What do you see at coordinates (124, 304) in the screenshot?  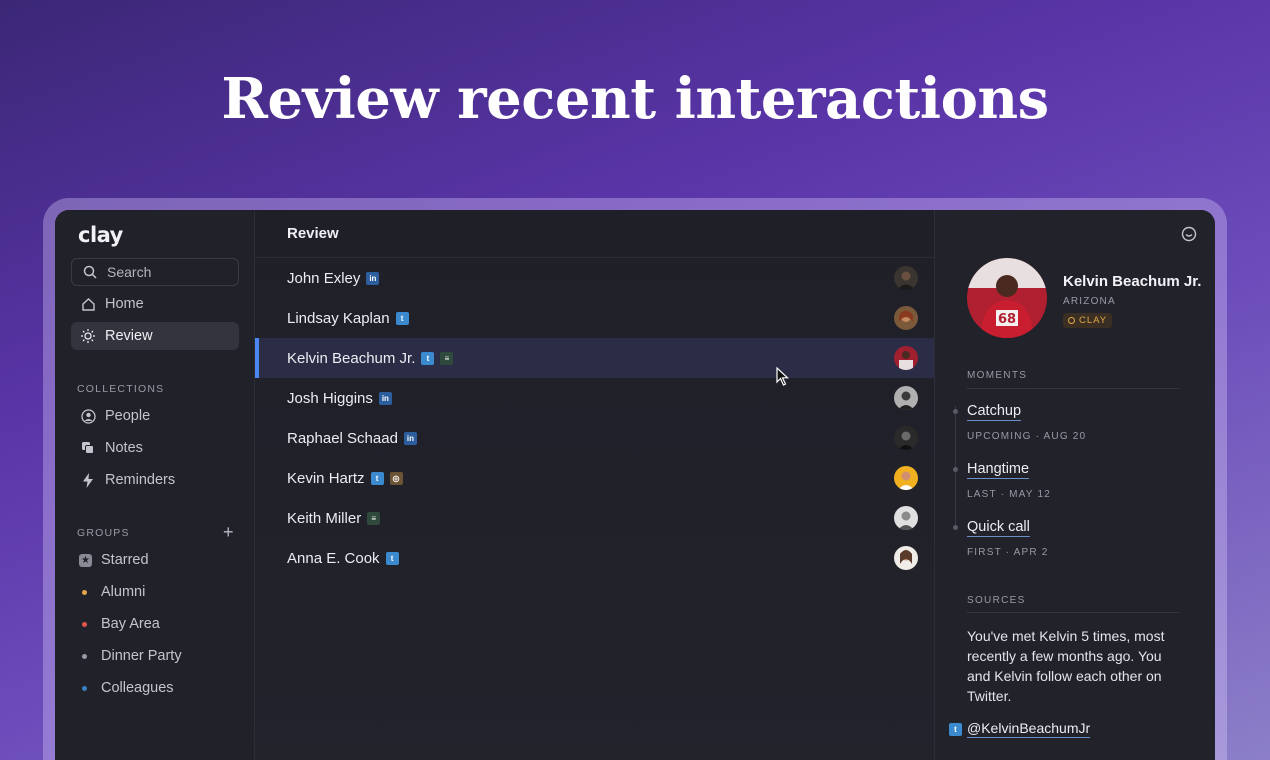 I see `sidebar-item-label: Home` at bounding box center [124, 304].